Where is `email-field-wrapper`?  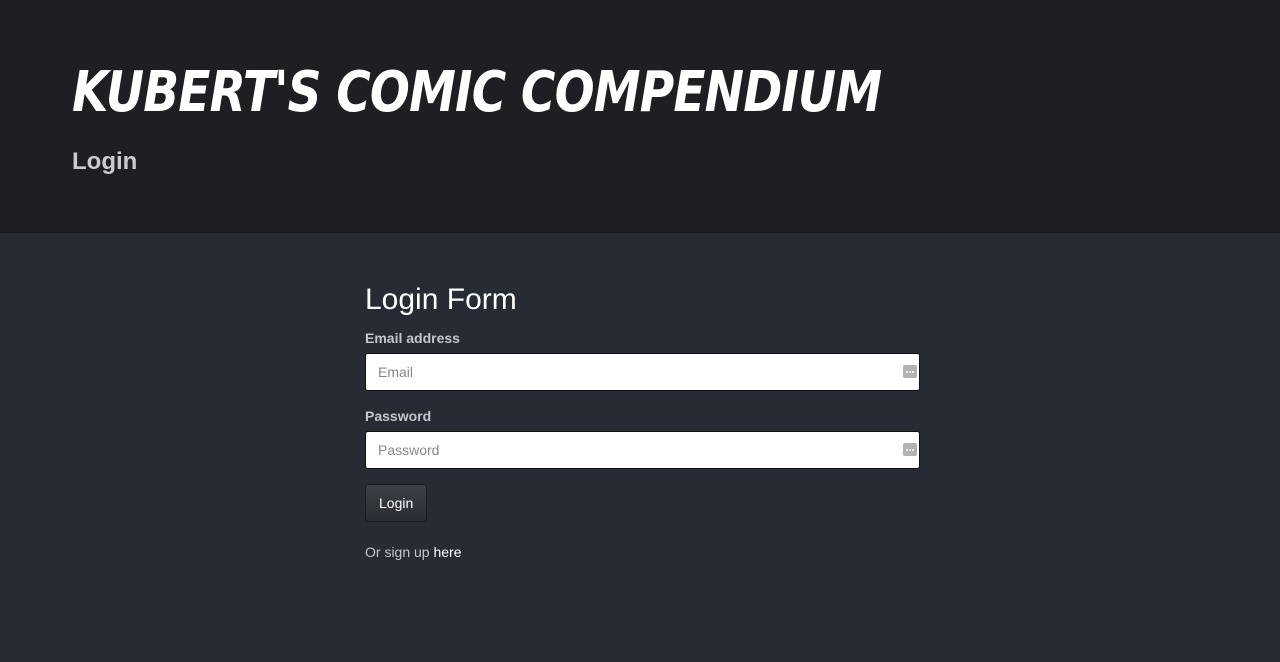
email-field-wrapper is located at coordinates (642, 372).